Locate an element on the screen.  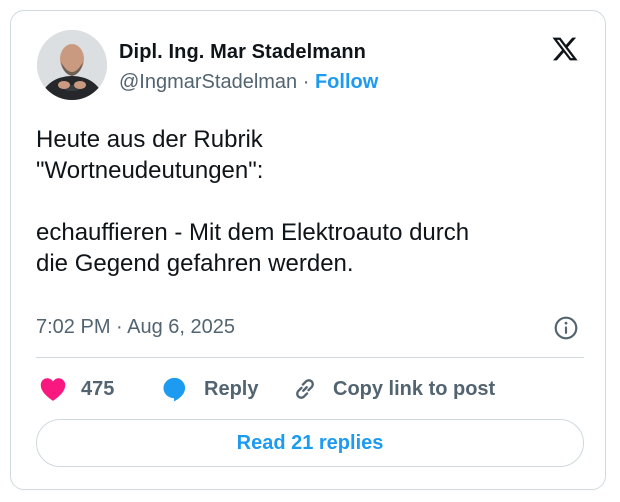
info-icon is located at coordinates (566, 328).